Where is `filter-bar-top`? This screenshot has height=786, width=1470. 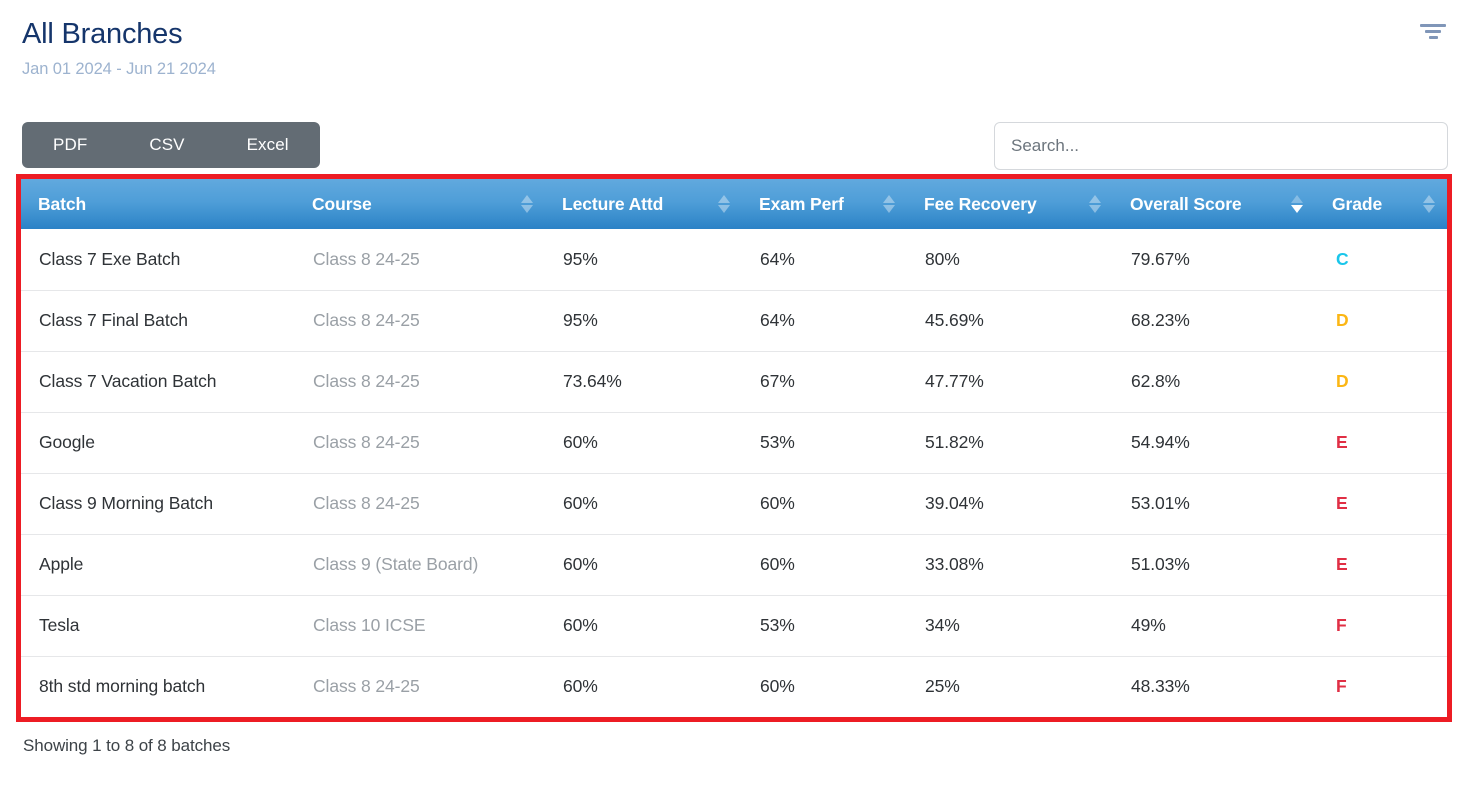 filter-bar-top is located at coordinates (1433, 25).